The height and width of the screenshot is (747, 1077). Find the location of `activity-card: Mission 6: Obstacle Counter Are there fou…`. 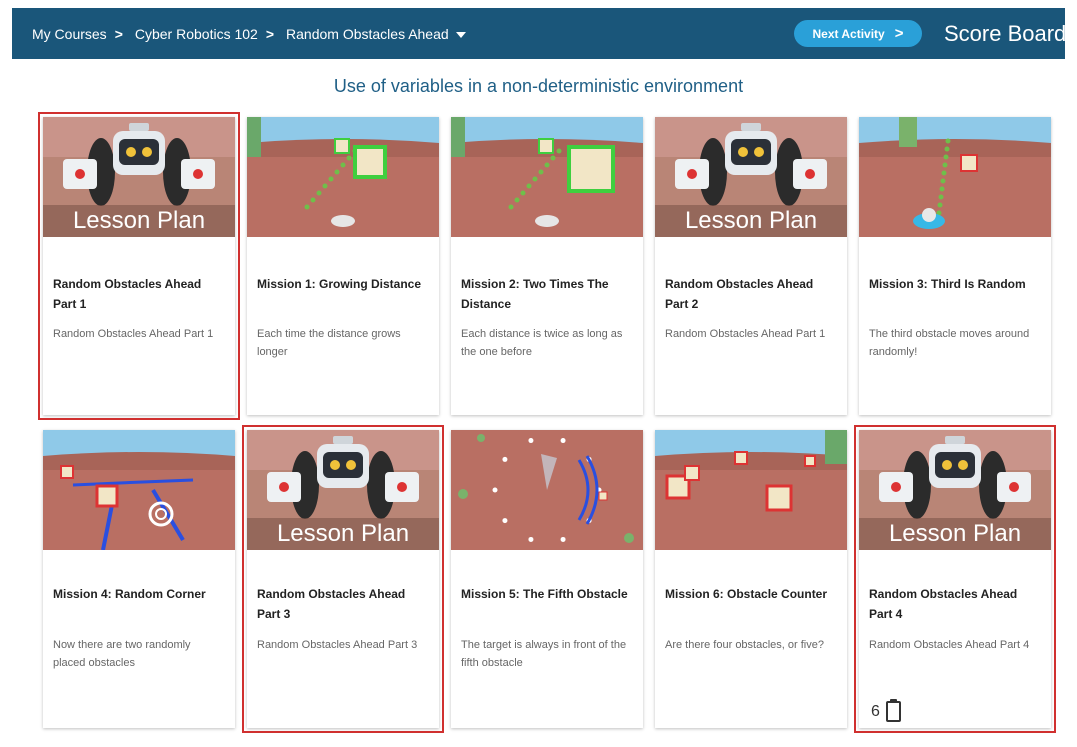

activity-card: Mission 6: Obstacle Counter Are there fou… is located at coordinates (751, 579).